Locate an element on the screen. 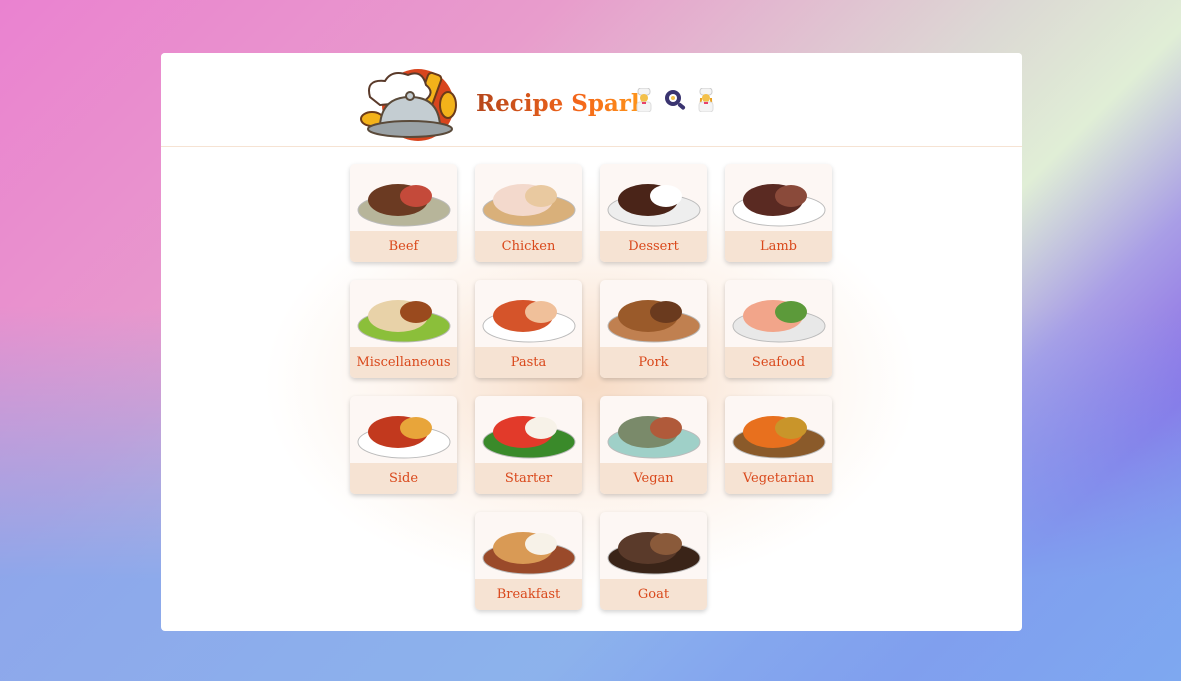  category-label: Vegan is located at coordinates (653, 478).